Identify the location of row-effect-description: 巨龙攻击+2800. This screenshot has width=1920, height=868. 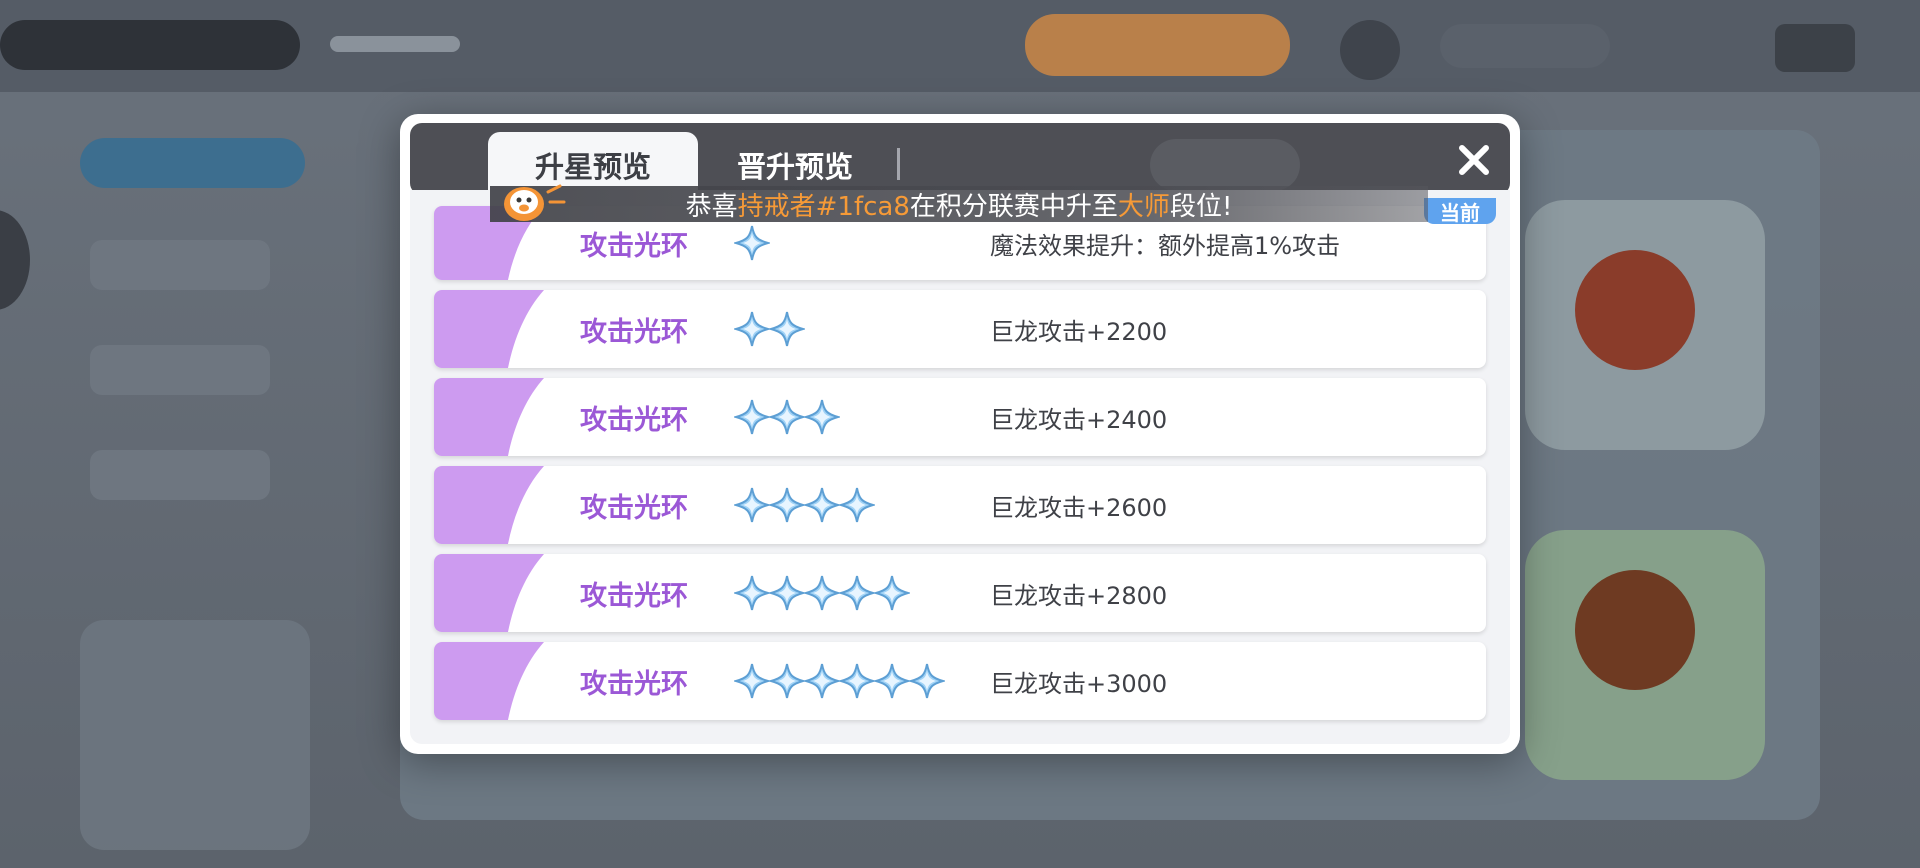
(1079, 595).